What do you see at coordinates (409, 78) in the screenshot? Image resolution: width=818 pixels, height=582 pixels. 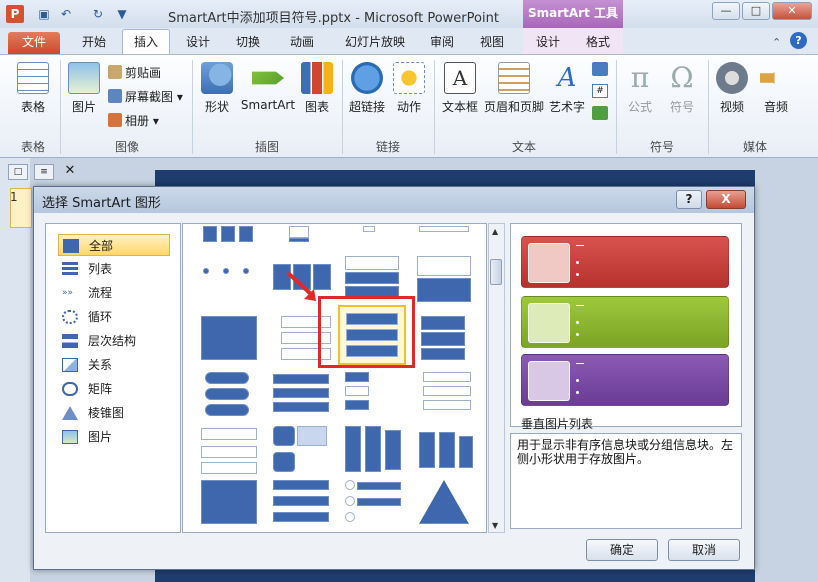 I see `action-icon` at bounding box center [409, 78].